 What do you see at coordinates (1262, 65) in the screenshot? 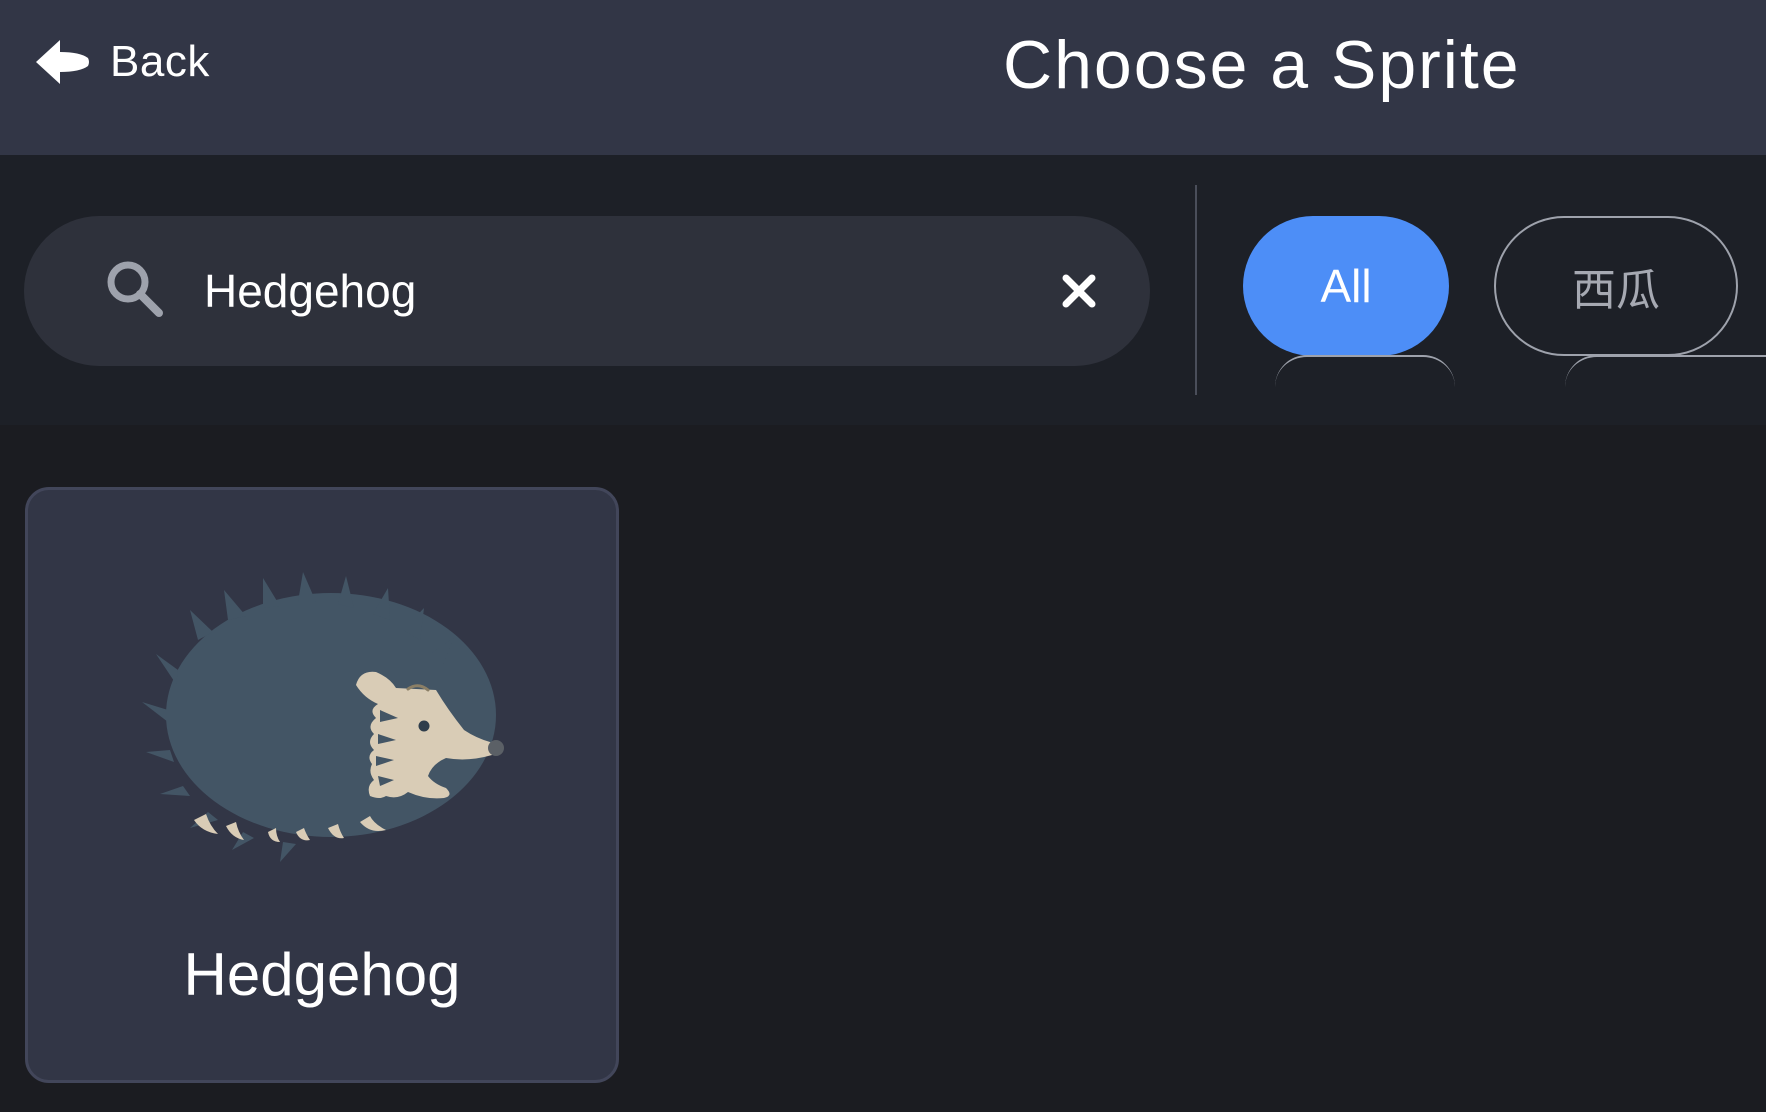
I see `page-title: Choose a Sprite` at bounding box center [1262, 65].